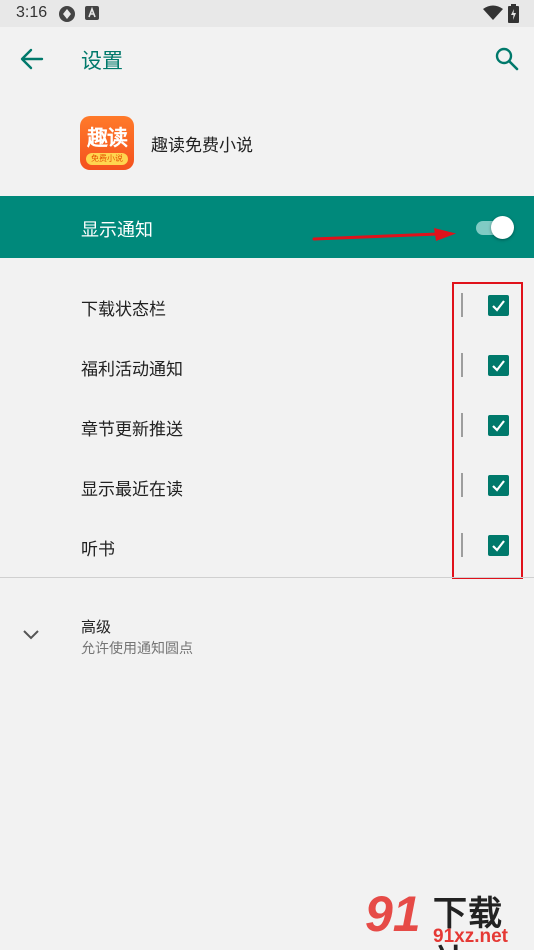 This screenshot has width=534, height=950. I want to click on app-info-row: 趣读 免费小说 趣读免费小说, so click(267, 144).